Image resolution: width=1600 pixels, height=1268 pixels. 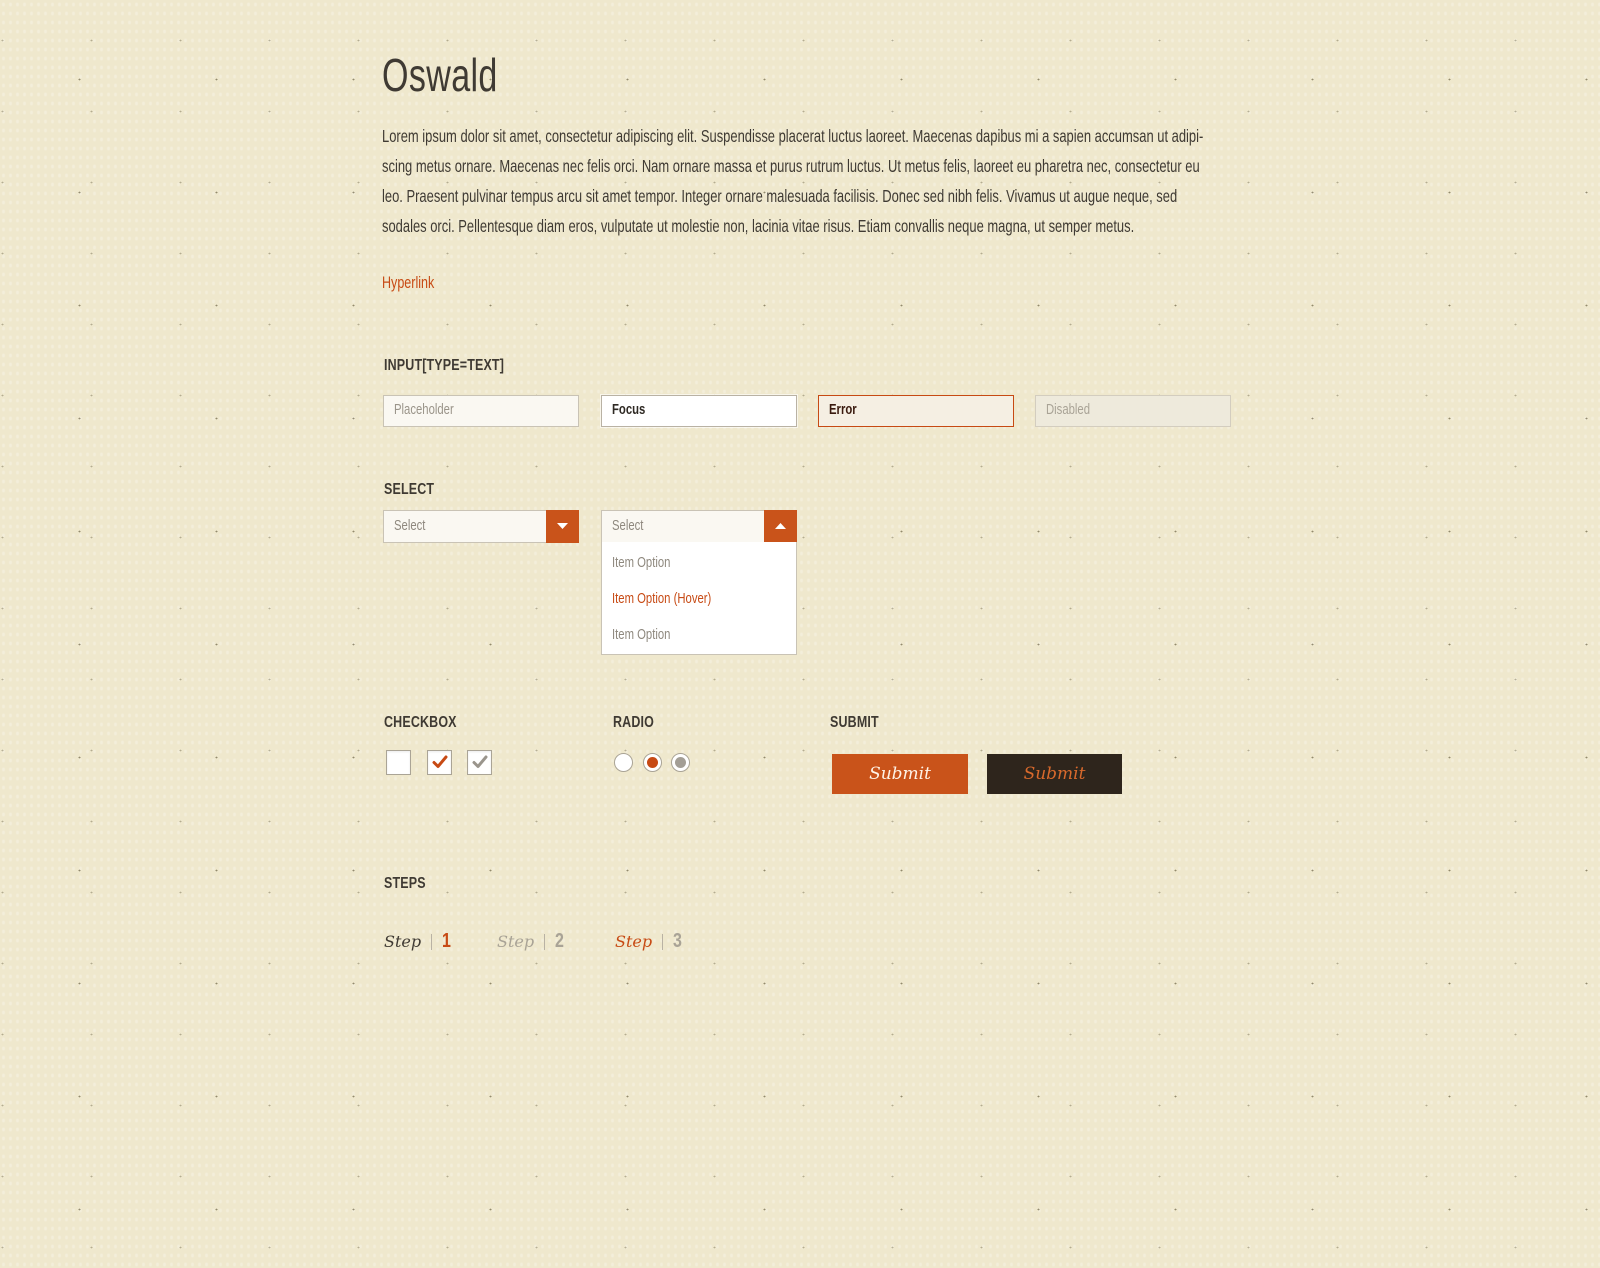 What do you see at coordinates (843, 410) in the screenshot?
I see `text-input-error-value: Error` at bounding box center [843, 410].